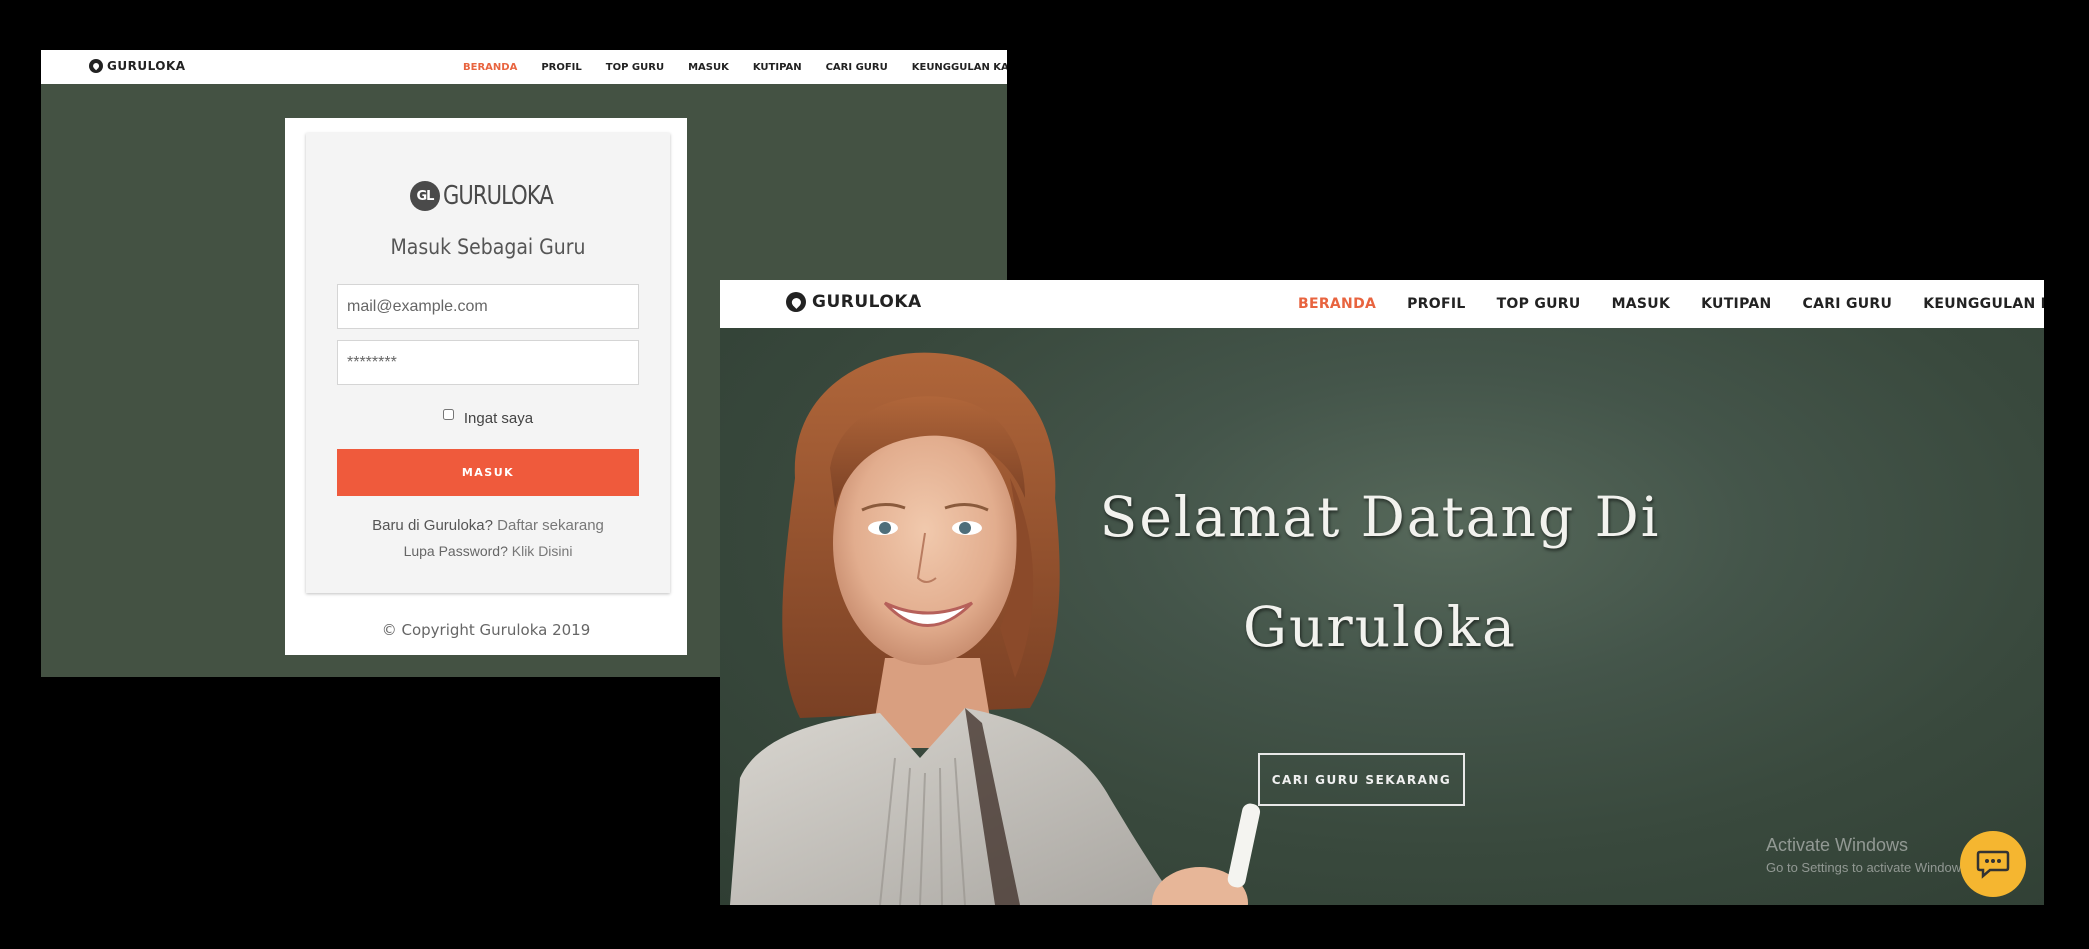 This screenshot has height=949, width=2089. I want to click on register-line: Baru di Guruloka? Daftar sekarang, so click(488, 525).